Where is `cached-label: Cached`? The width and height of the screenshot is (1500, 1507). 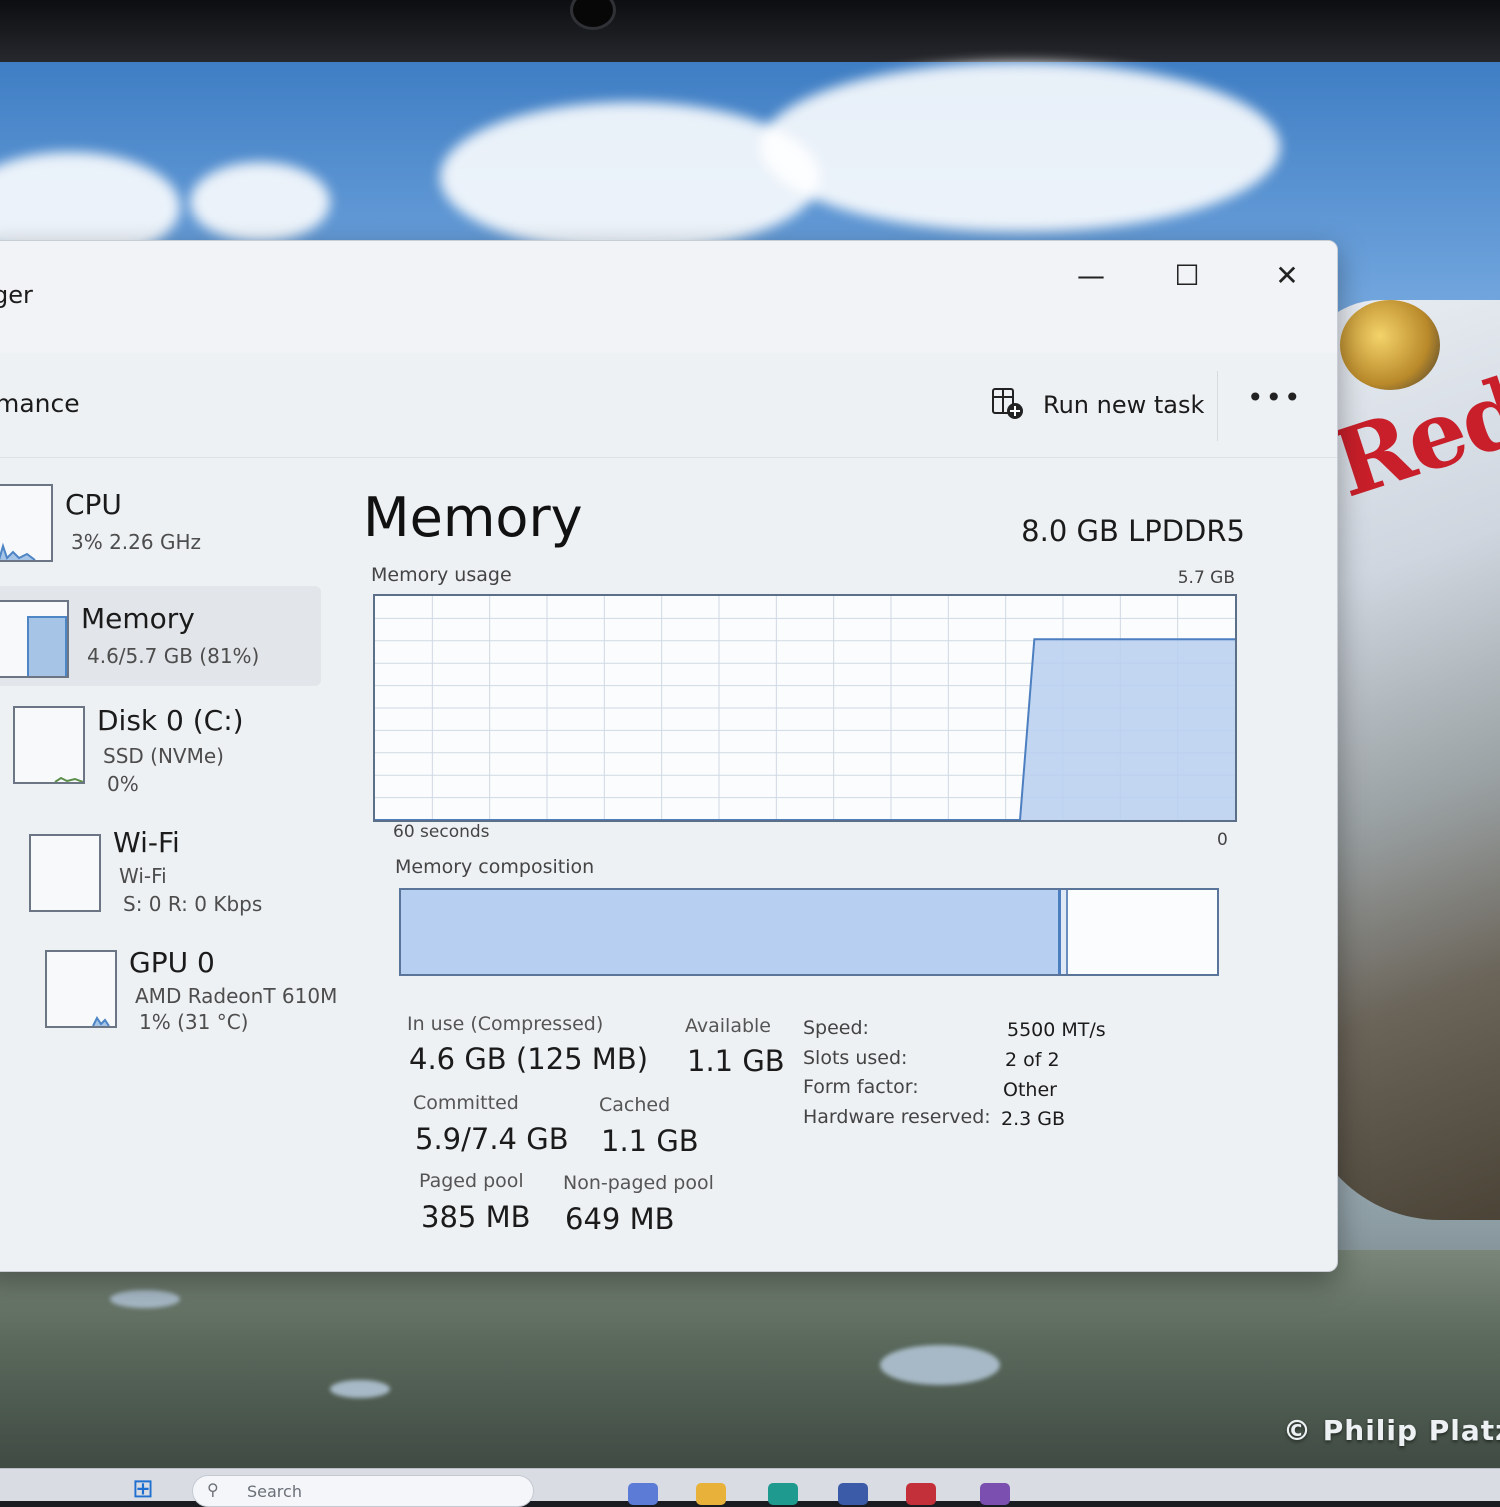
cached-label: Cached is located at coordinates (635, 1105).